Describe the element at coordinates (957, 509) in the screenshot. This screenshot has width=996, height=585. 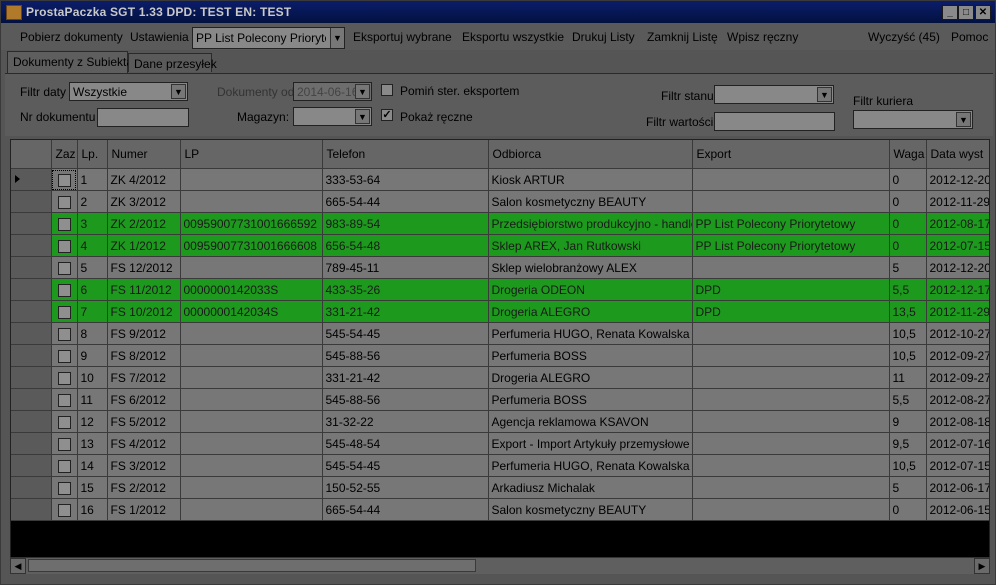
I see `cell-data: 2012-06-15` at that location.